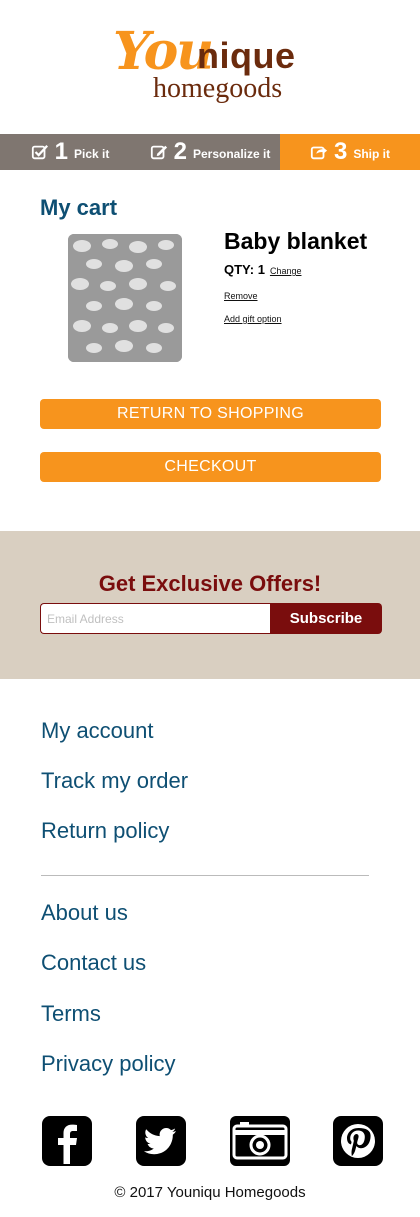 The image size is (420, 1217). I want to click on share-icon, so click(319, 153).